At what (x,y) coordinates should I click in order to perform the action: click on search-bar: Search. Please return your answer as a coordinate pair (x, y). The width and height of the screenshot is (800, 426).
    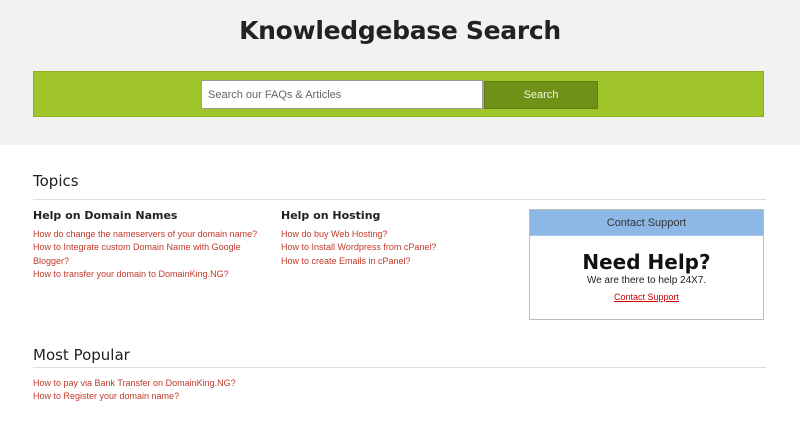
    Looking at the image, I should click on (398, 94).